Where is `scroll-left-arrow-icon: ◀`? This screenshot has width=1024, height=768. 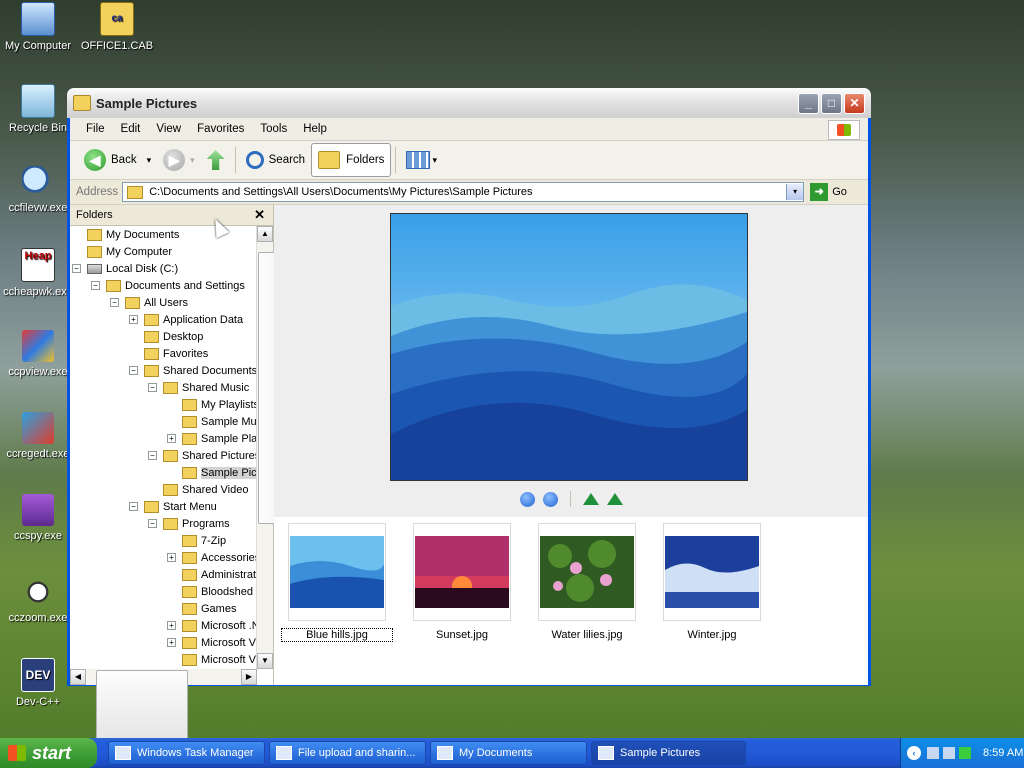 scroll-left-arrow-icon: ◀ is located at coordinates (78, 677).